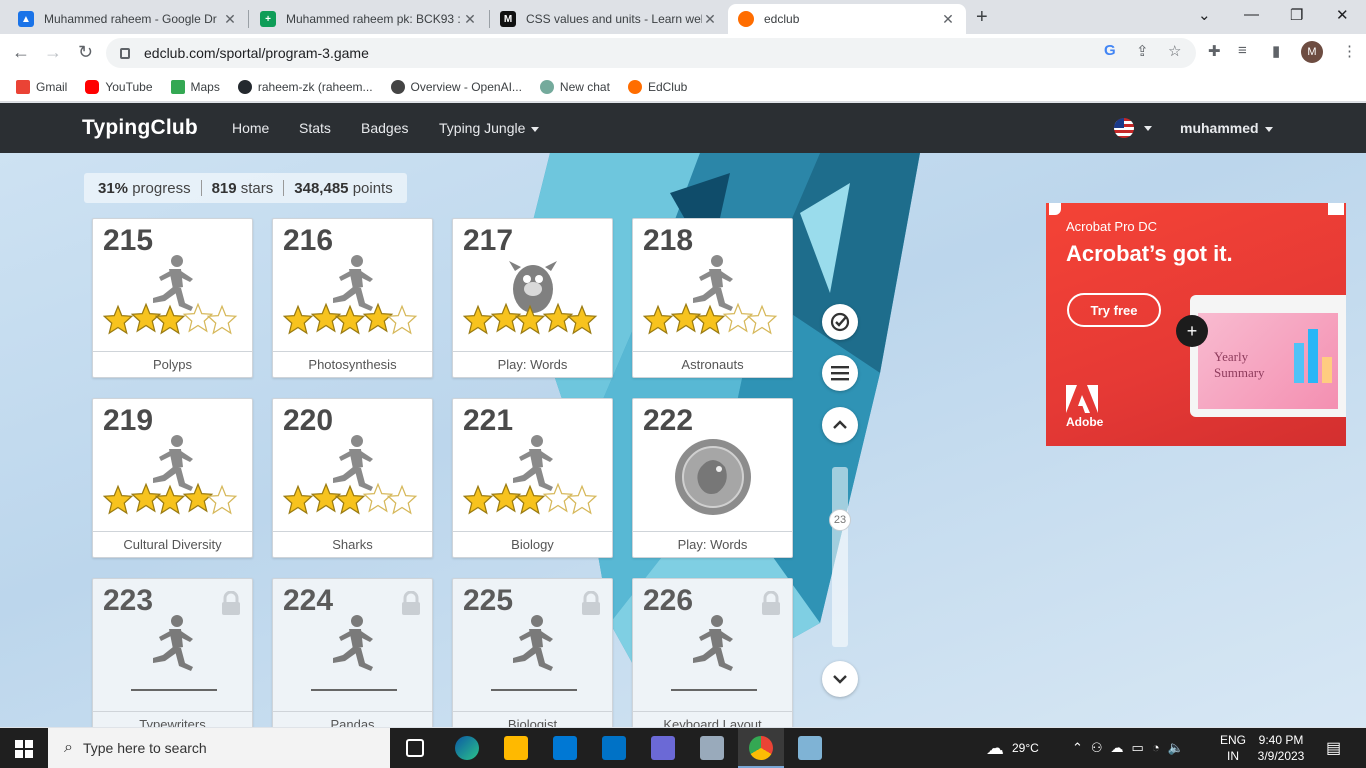  Describe the element at coordinates (372, 188) in the screenshot. I see `points-label: points` at that location.